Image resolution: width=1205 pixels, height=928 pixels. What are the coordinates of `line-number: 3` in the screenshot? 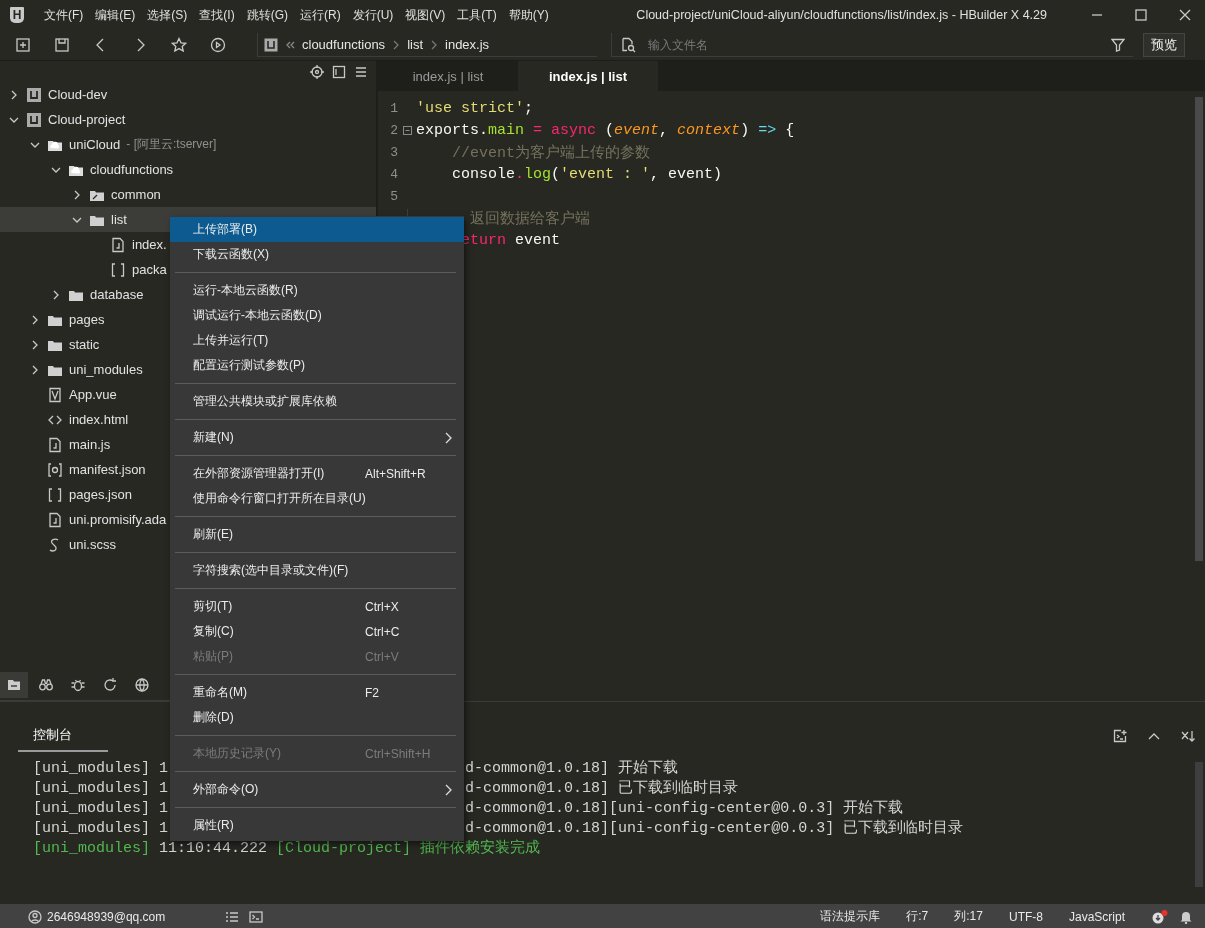 It's located at (393, 152).